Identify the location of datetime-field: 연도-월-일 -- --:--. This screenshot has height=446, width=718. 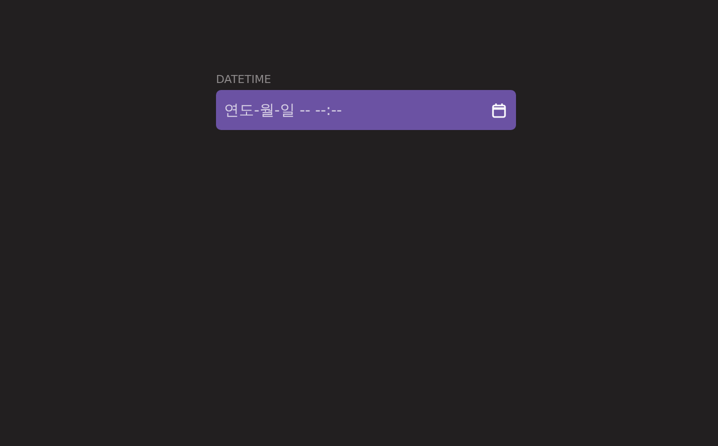
(366, 110).